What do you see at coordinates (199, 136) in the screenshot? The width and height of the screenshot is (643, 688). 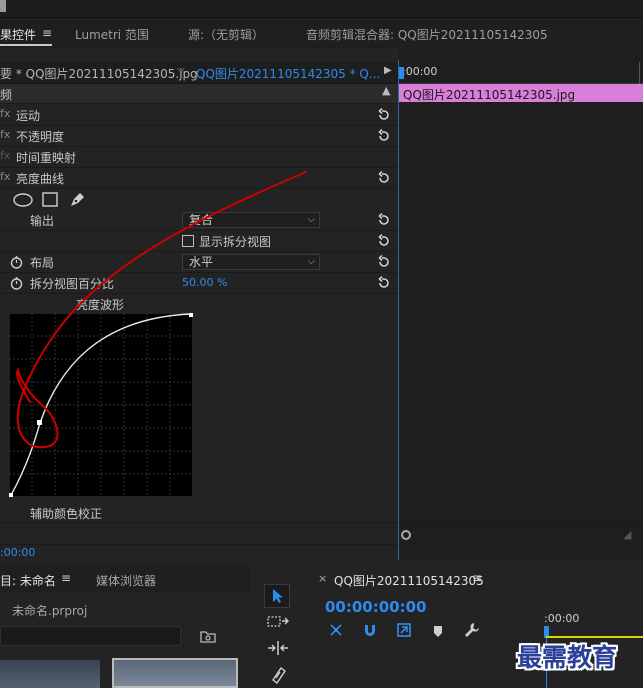 I see `prop-row-opacity: fx 不透明度` at bounding box center [199, 136].